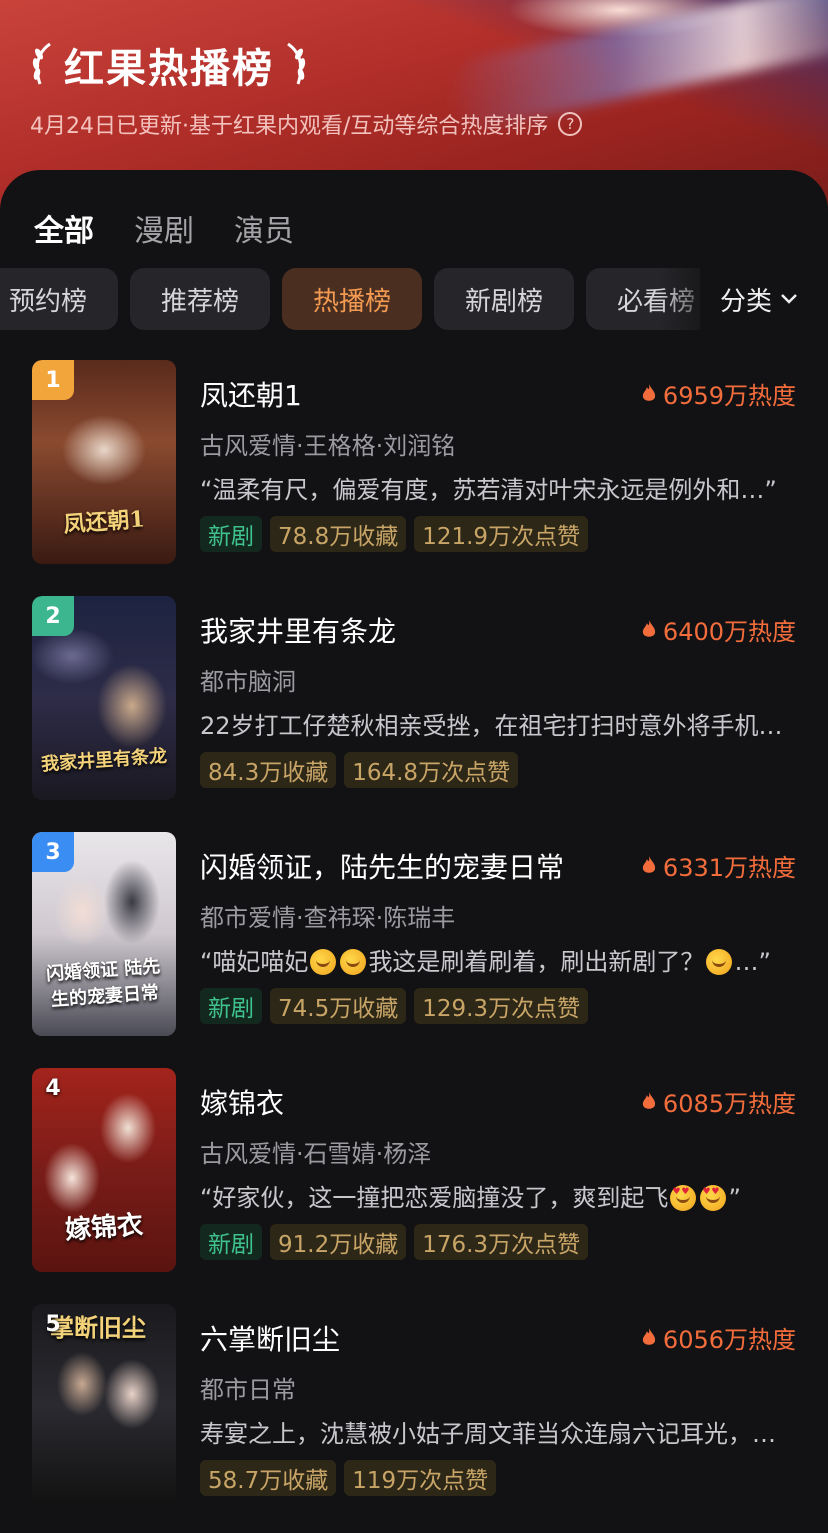 The height and width of the screenshot is (1533, 828). Describe the element at coordinates (719, 962) in the screenshot. I see `laugh-emoji-icon` at that location.